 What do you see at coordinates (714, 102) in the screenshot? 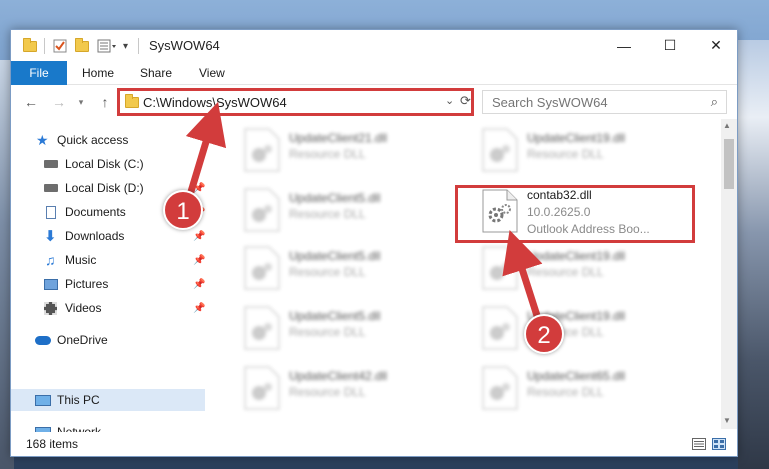
I see `search-icon: ⌕` at bounding box center [714, 102].